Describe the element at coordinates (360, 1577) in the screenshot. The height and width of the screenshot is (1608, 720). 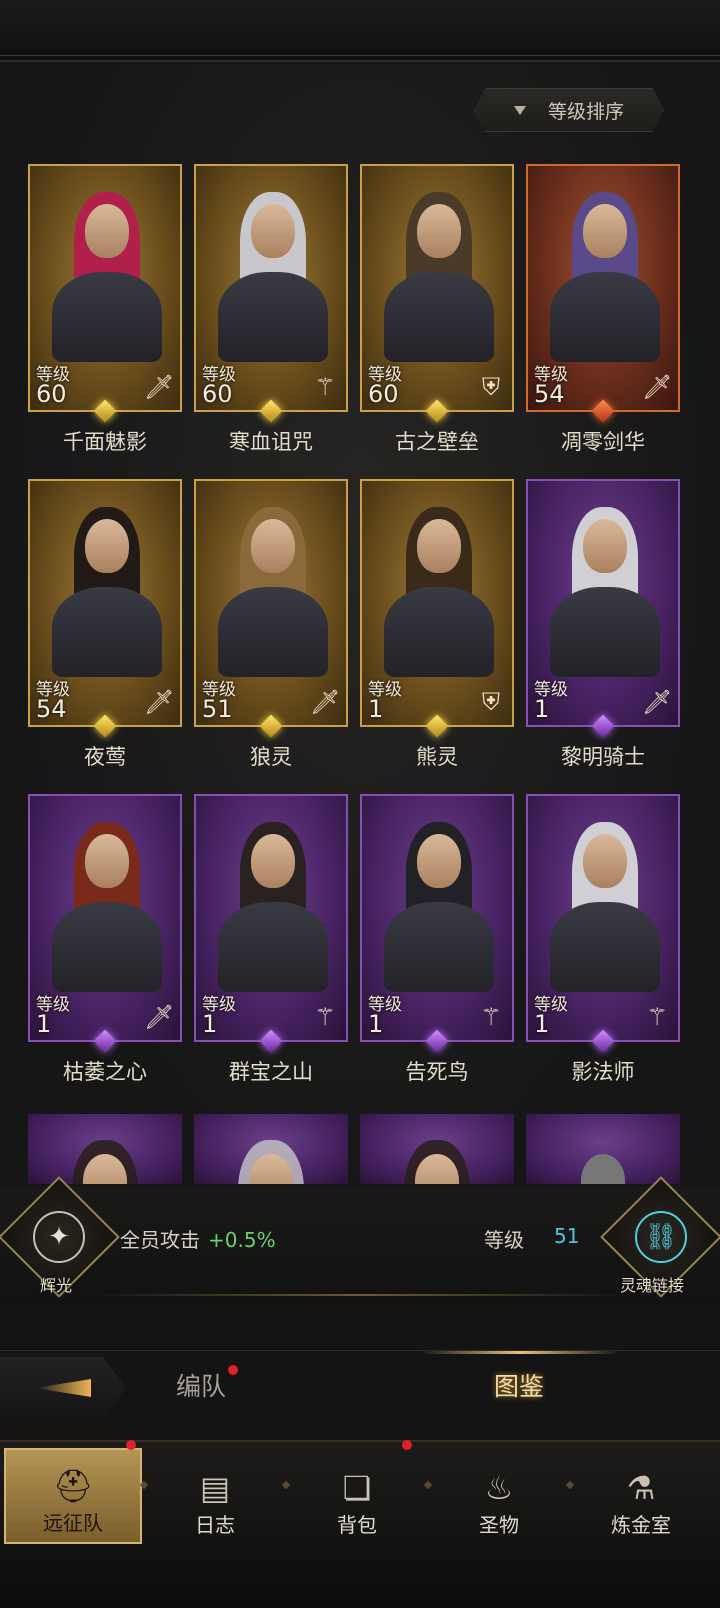
I see `bottom-frame` at that location.